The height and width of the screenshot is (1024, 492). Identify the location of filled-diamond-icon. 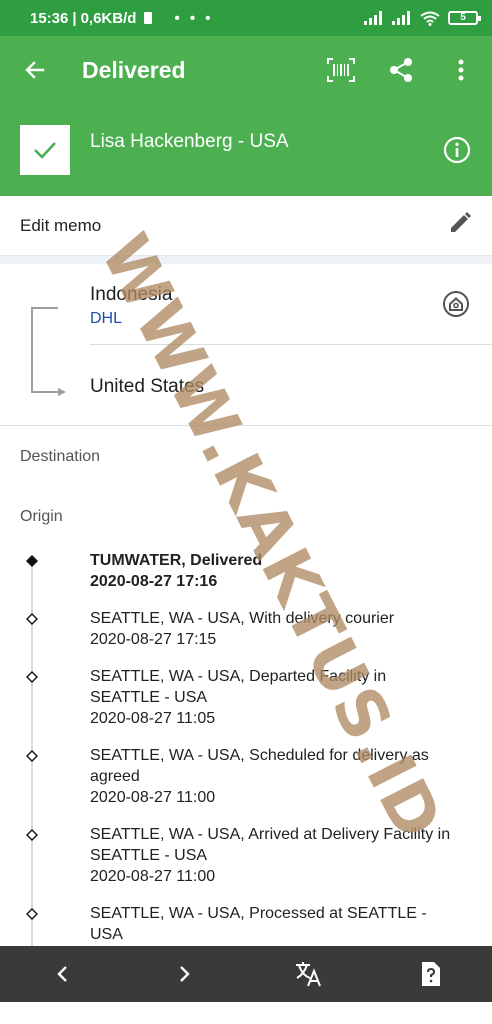
(32, 561).